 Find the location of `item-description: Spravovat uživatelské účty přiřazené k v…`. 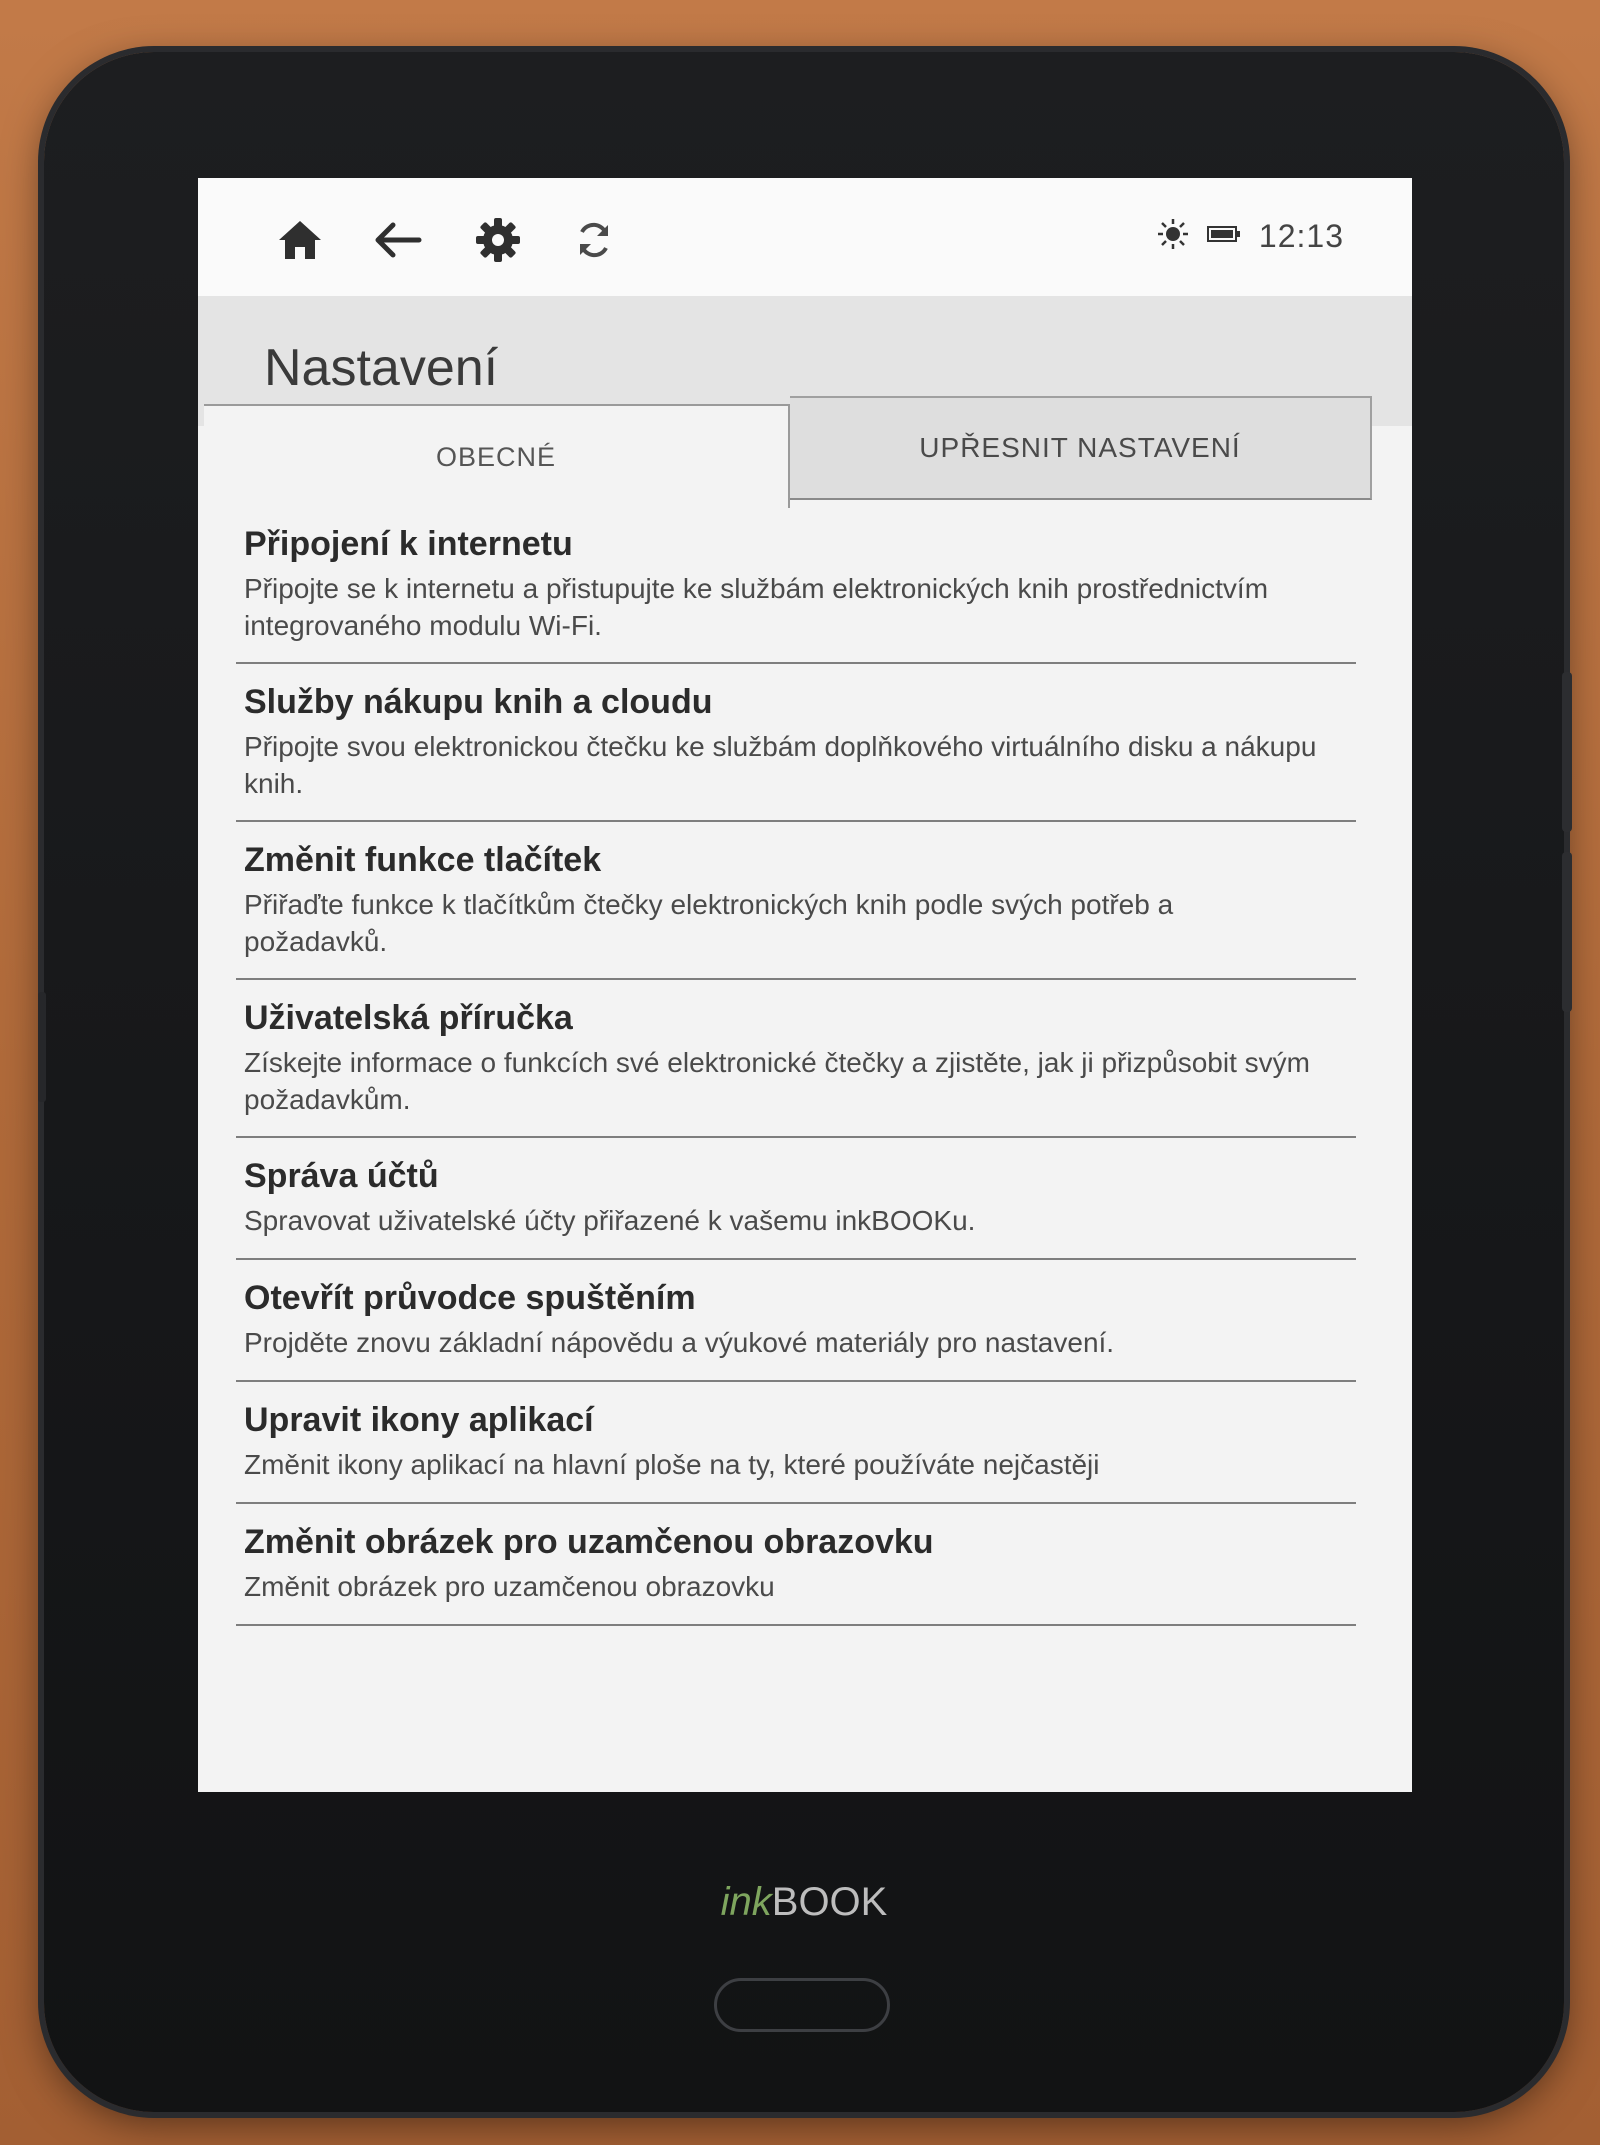

item-description: Spravovat uživatelské účty přiřazené k v… is located at coordinates (610, 1220).